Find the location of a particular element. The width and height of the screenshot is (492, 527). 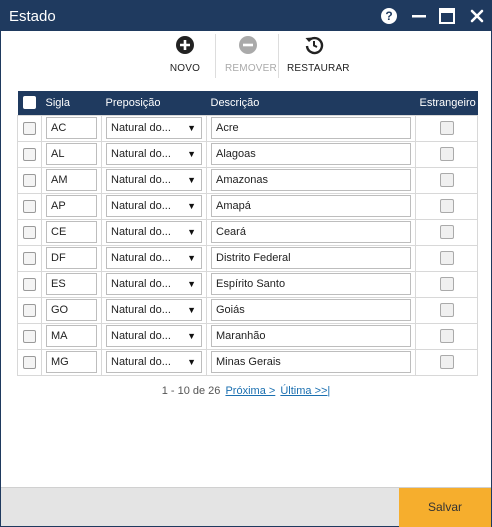

sigla-input: AM is located at coordinates (71, 180).